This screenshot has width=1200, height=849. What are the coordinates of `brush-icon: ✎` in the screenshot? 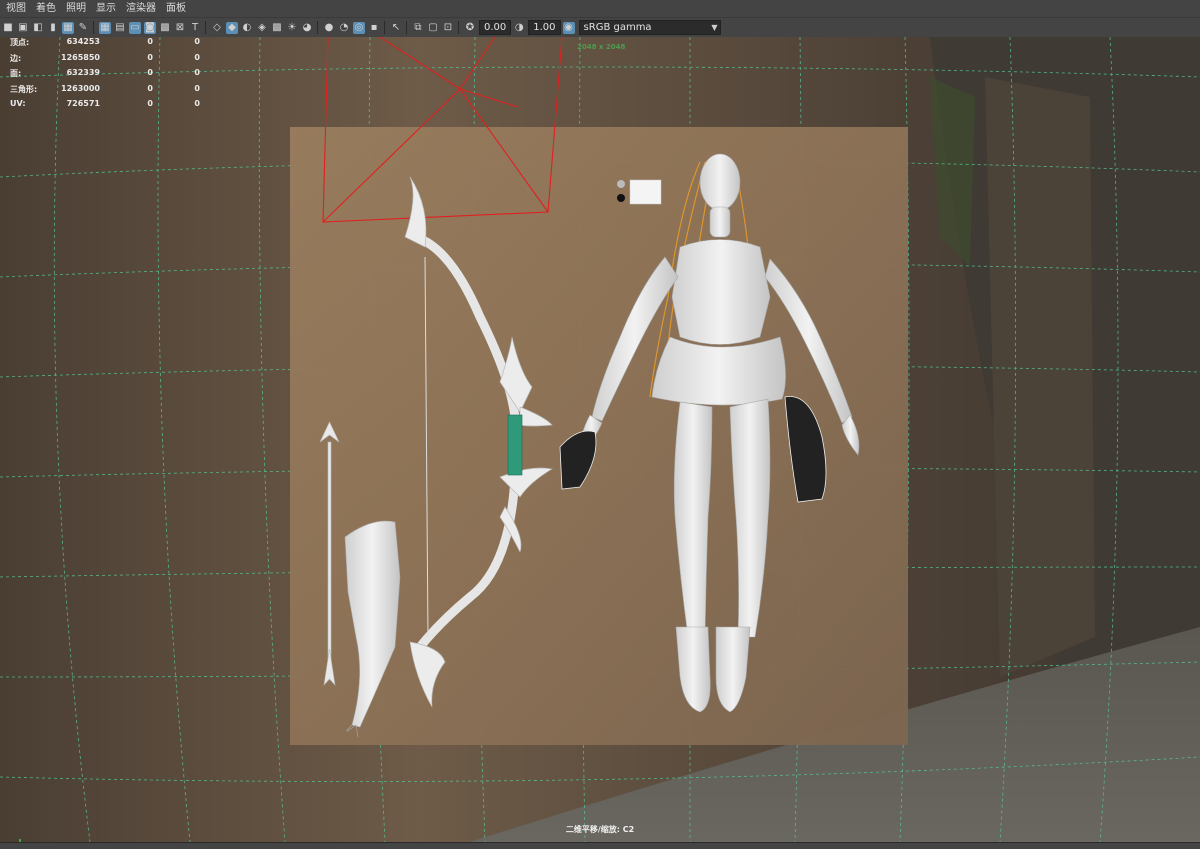 It's located at (83, 28).